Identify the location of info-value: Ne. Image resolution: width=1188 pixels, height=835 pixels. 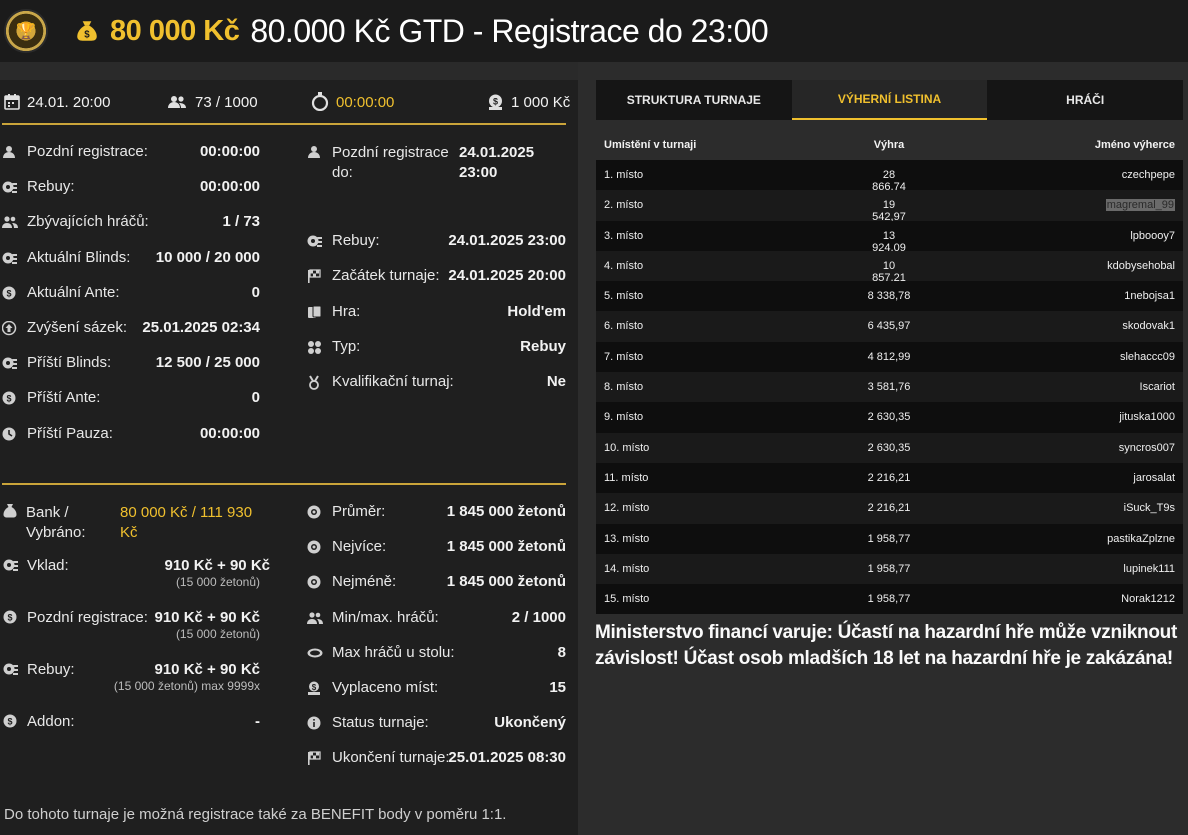
(556, 381).